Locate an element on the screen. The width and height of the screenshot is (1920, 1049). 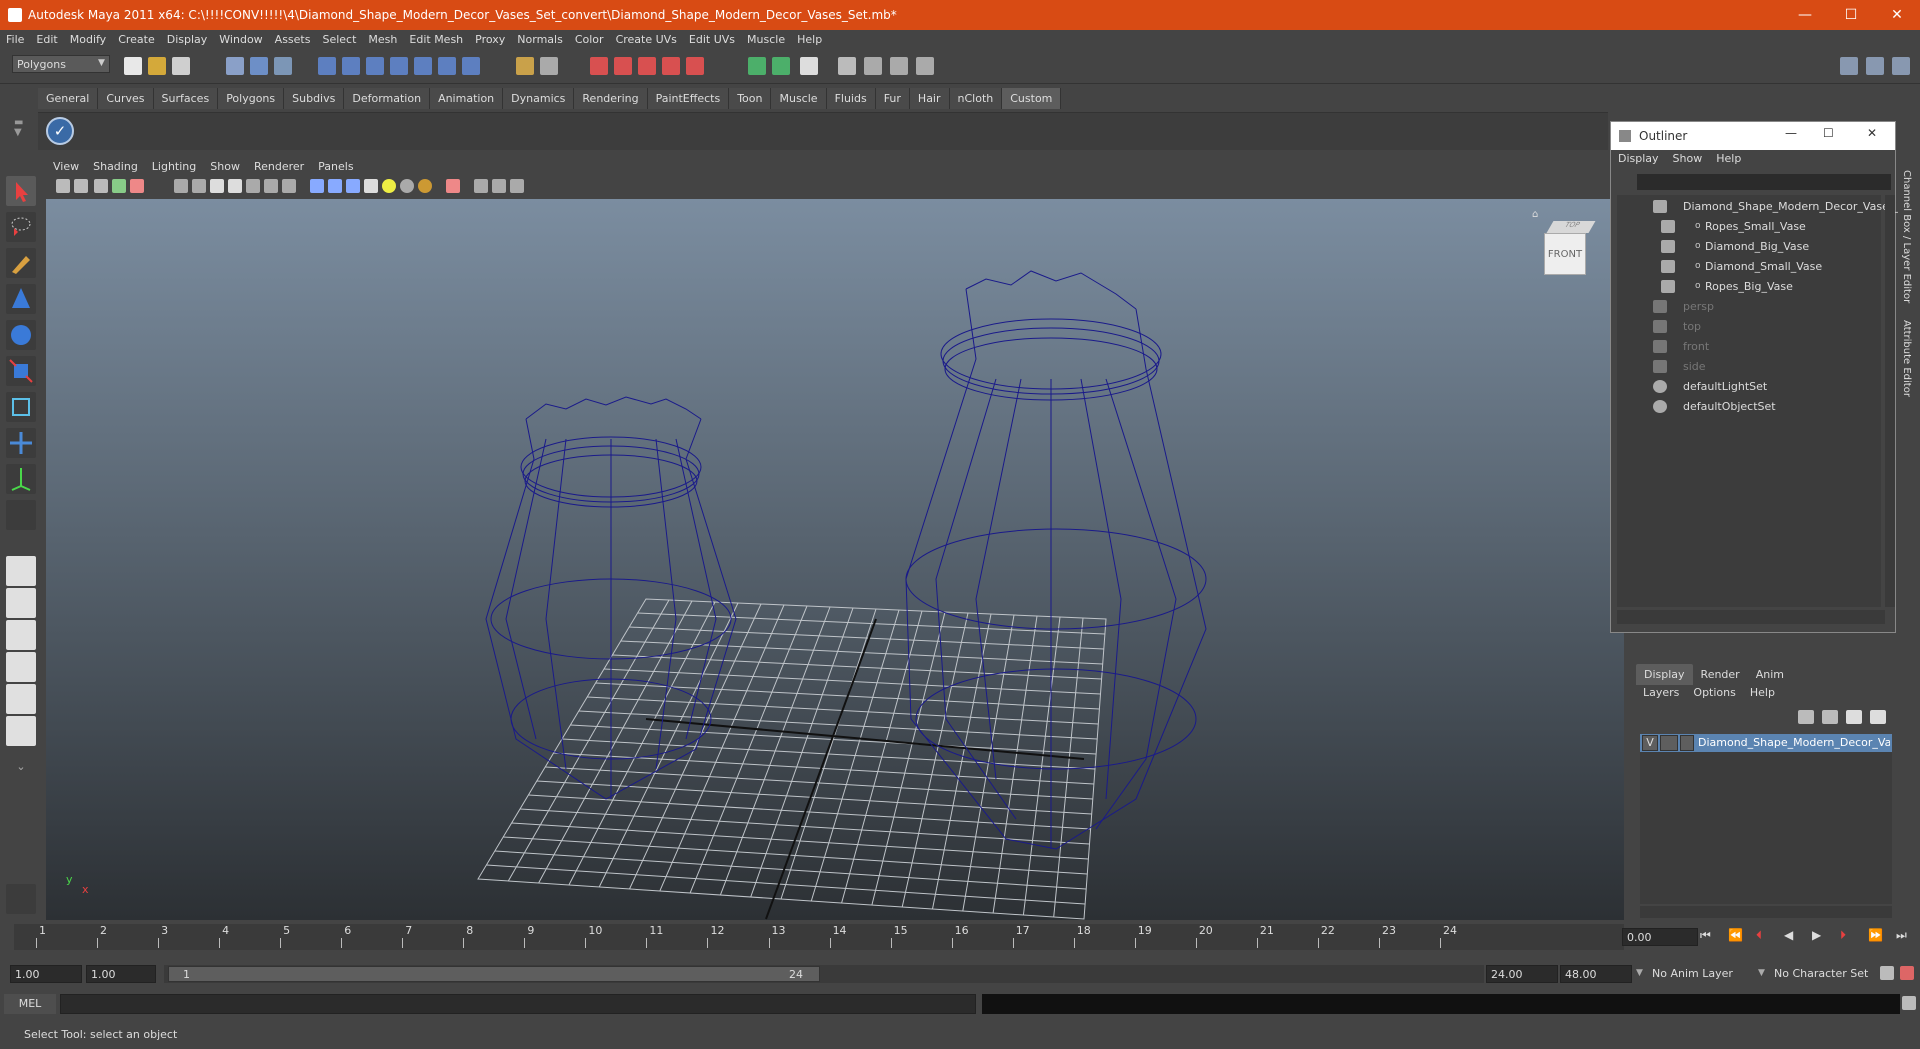
resolution-gate-icon is located at coordinates (481, 186).